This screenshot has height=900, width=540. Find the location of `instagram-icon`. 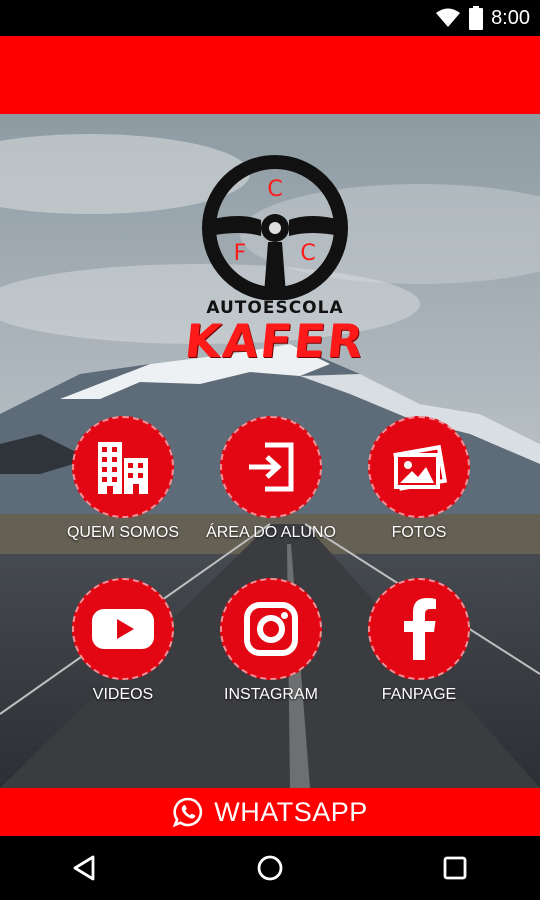

instagram-icon is located at coordinates (271, 629).